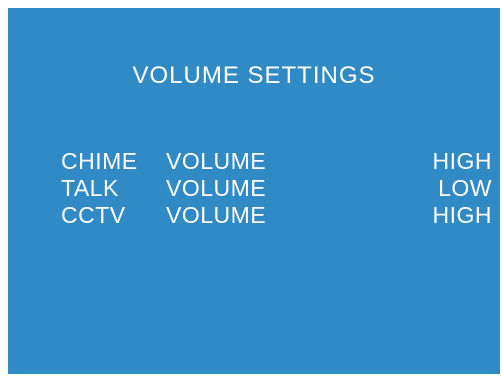 Image resolution: width=503 pixels, height=381 pixels. Describe the element at coordinates (99, 161) in the screenshot. I see `setting-name: CHIME` at that location.